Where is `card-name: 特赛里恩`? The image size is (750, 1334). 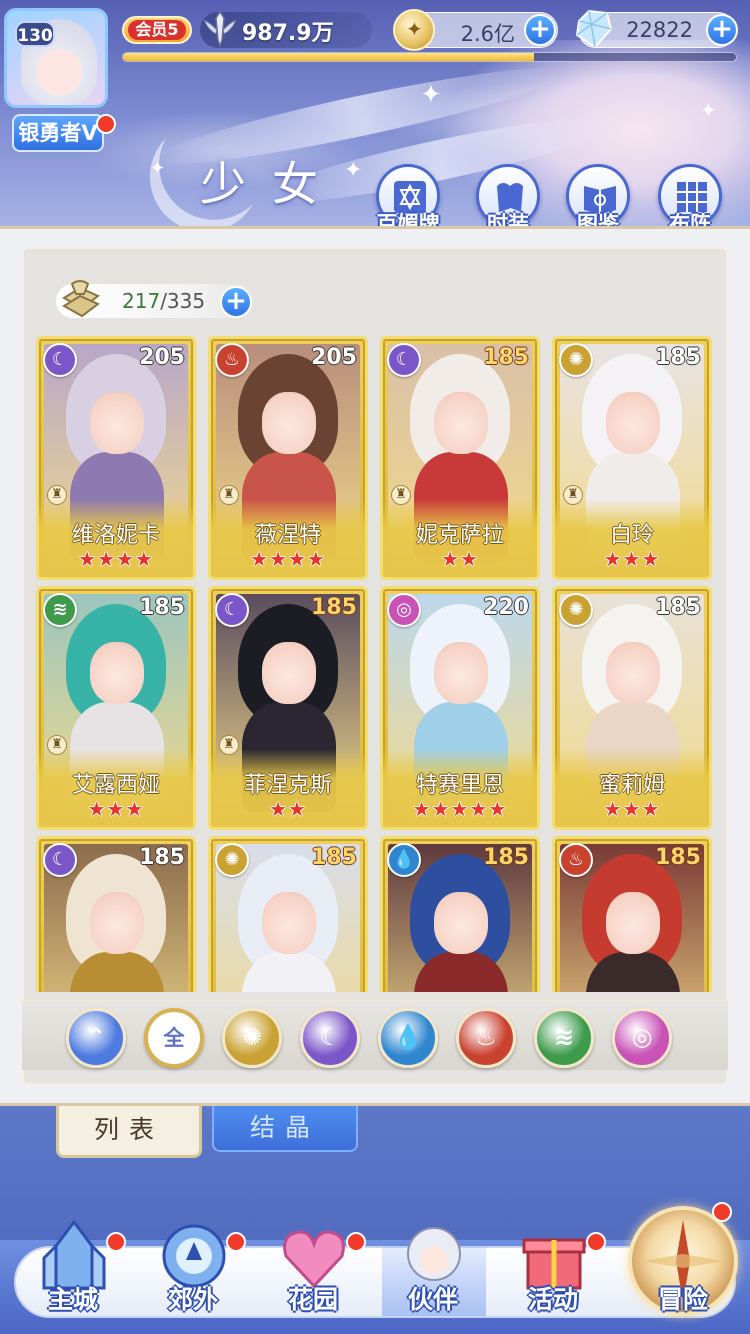
card-name: 特赛里恩 is located at coordinates (459, 785).